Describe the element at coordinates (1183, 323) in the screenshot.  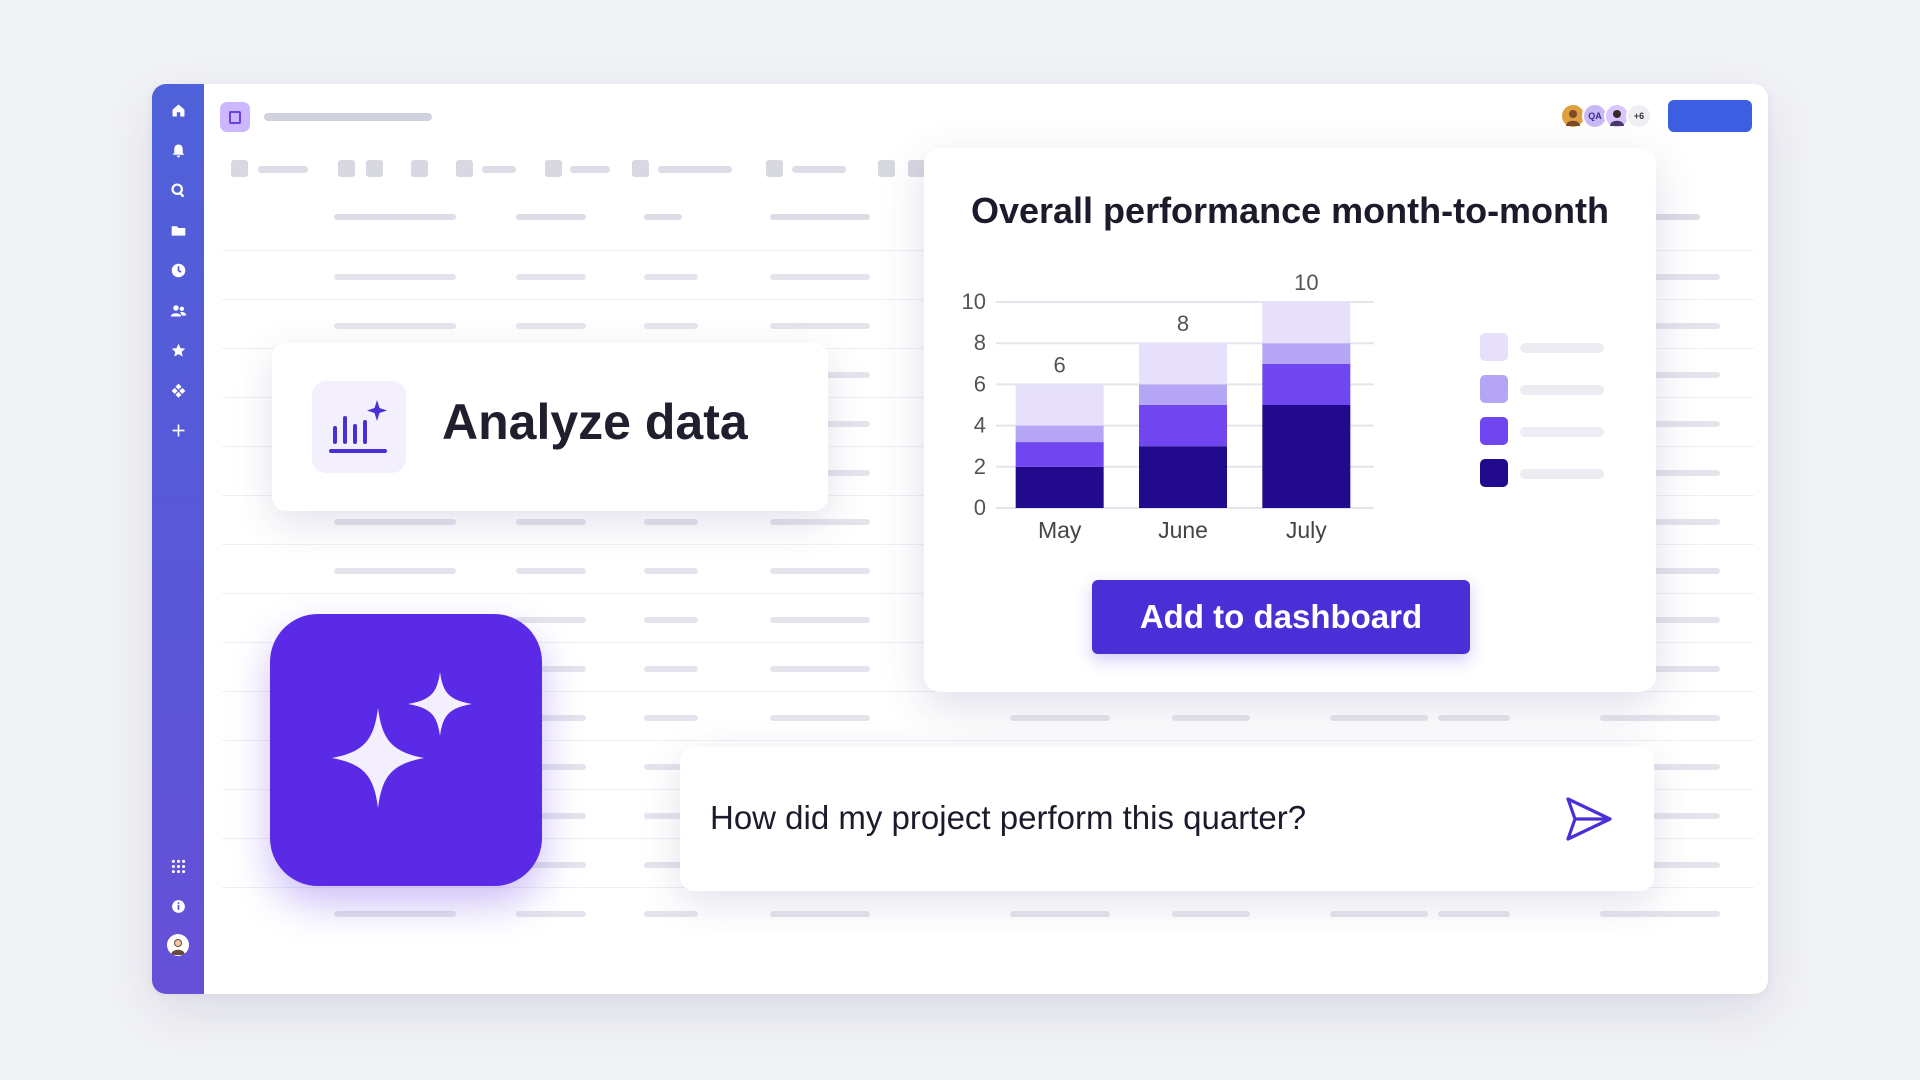
I see `bar-total-label: 8` at that location.